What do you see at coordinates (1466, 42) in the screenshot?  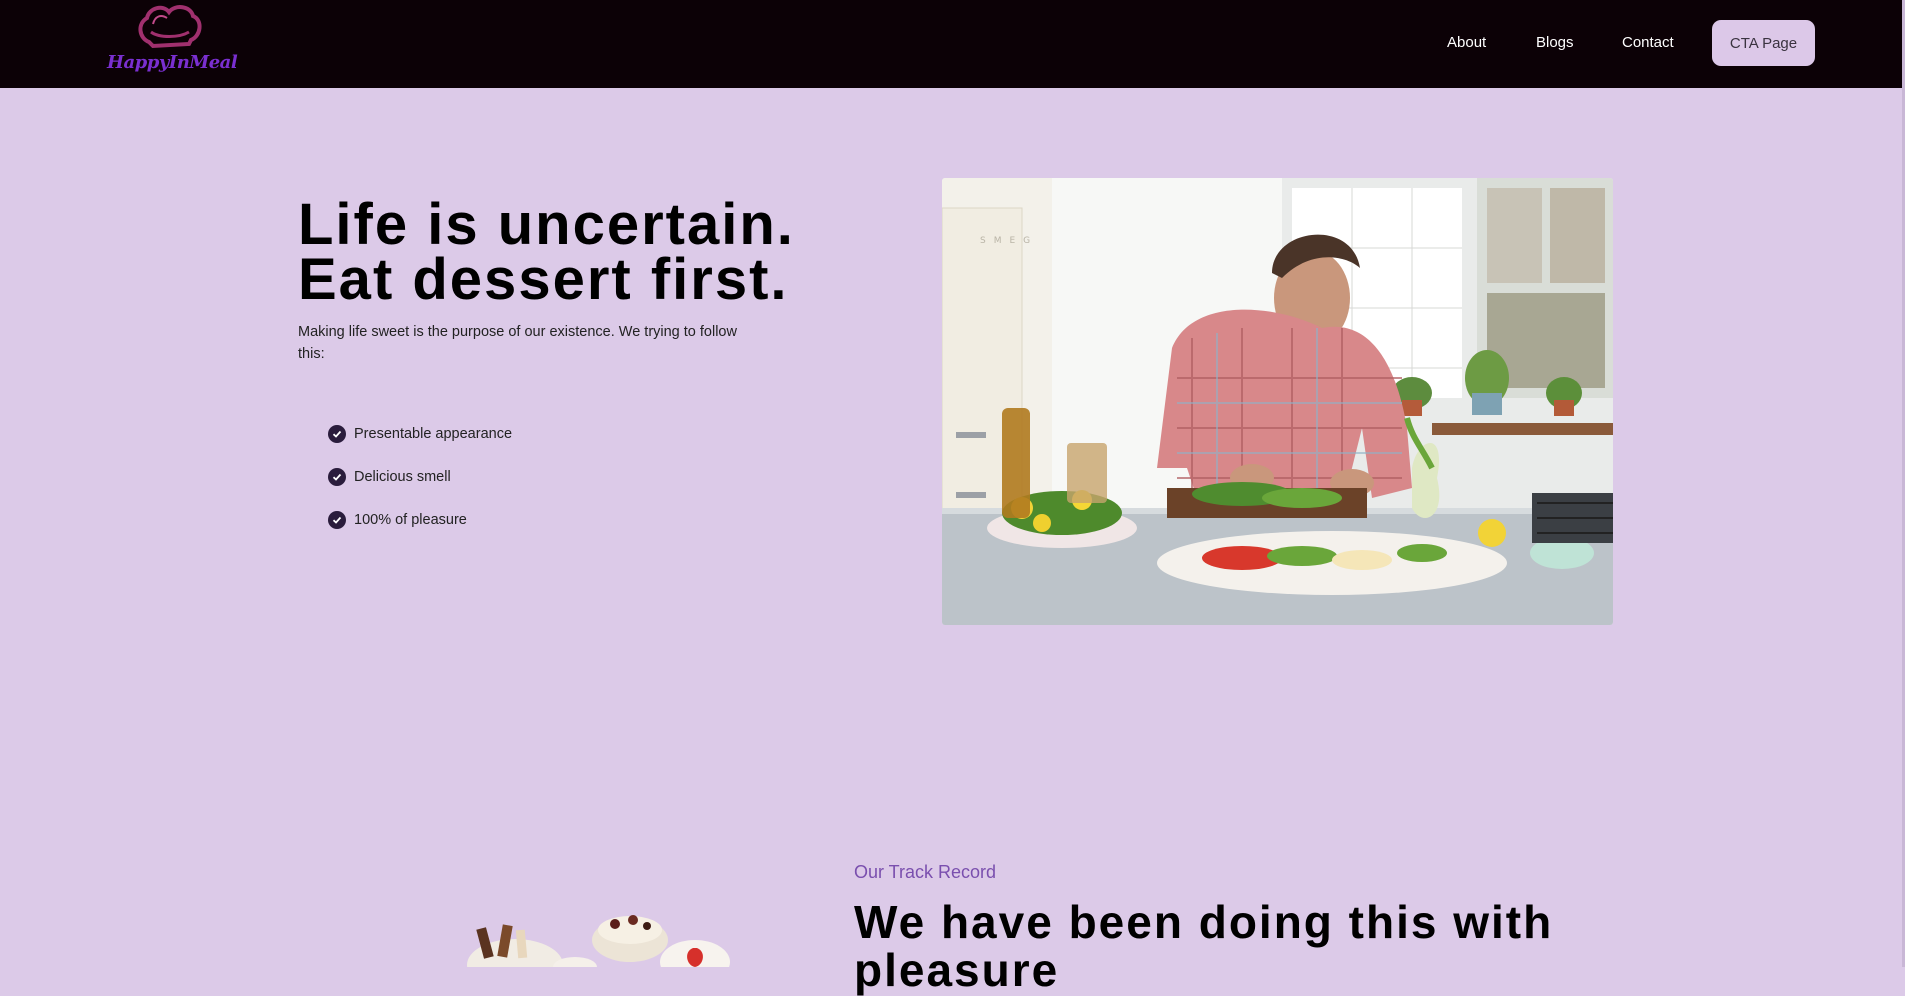 I see `nav-link-about: About` at bounding box center [1466, 42].